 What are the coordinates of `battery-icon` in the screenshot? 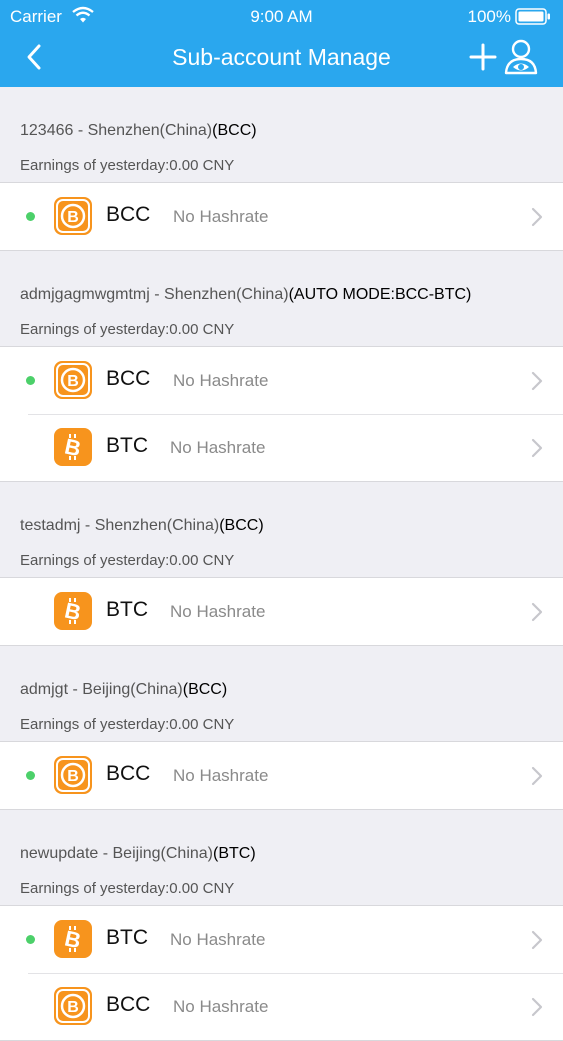 It's located at (532, 16).